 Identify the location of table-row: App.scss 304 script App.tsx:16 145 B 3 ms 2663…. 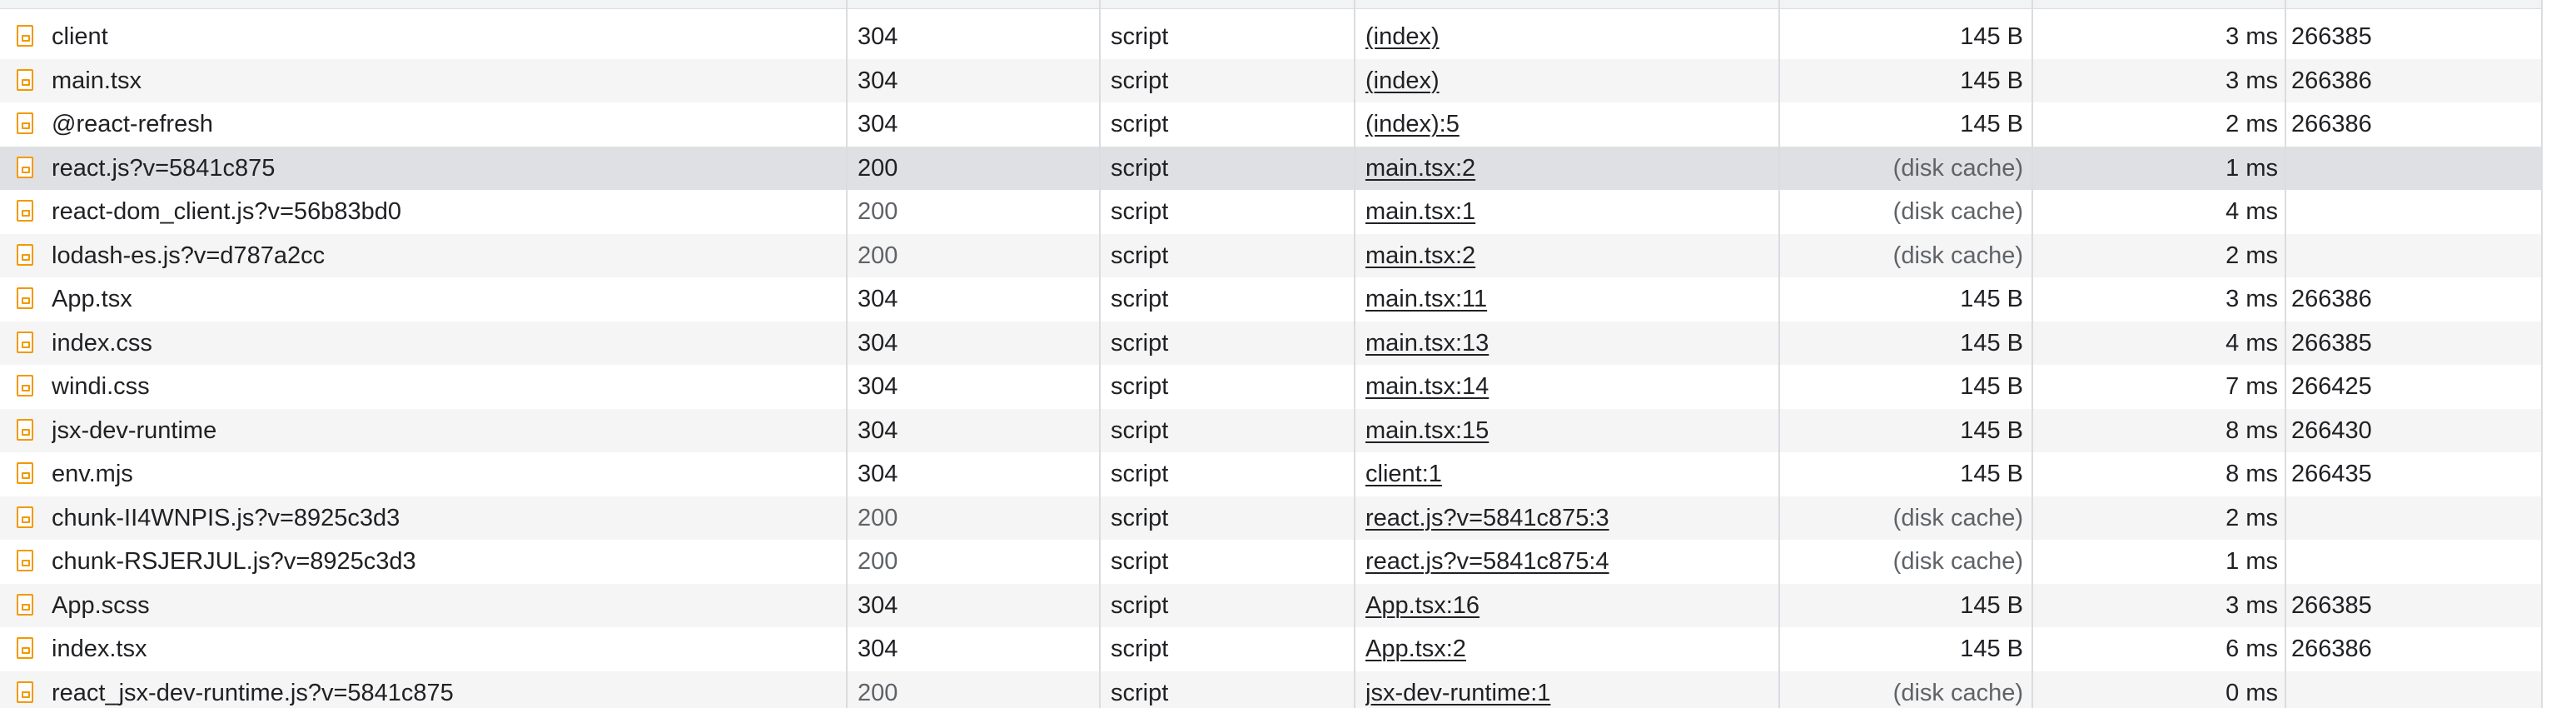
(1270, 605).